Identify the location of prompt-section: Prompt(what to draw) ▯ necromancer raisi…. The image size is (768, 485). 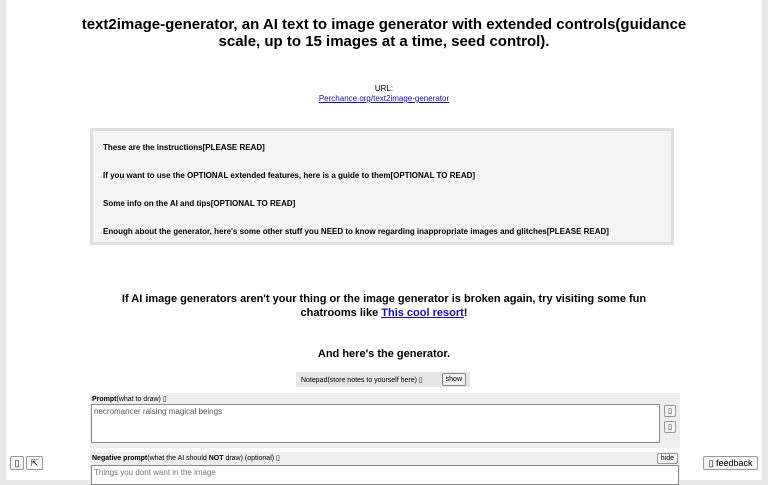
(385, 420).